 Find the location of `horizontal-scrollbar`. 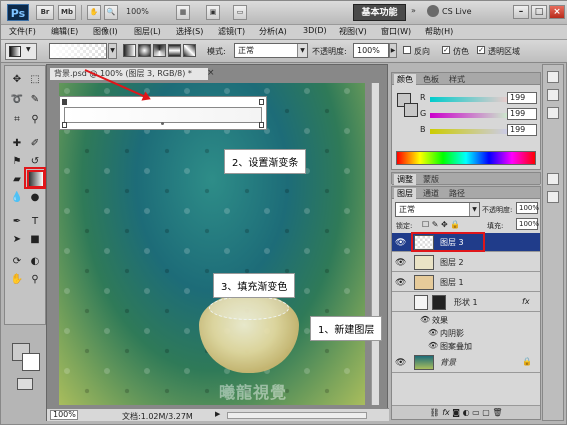

horizontal-scrollbar is located at coordinates (297, 415).